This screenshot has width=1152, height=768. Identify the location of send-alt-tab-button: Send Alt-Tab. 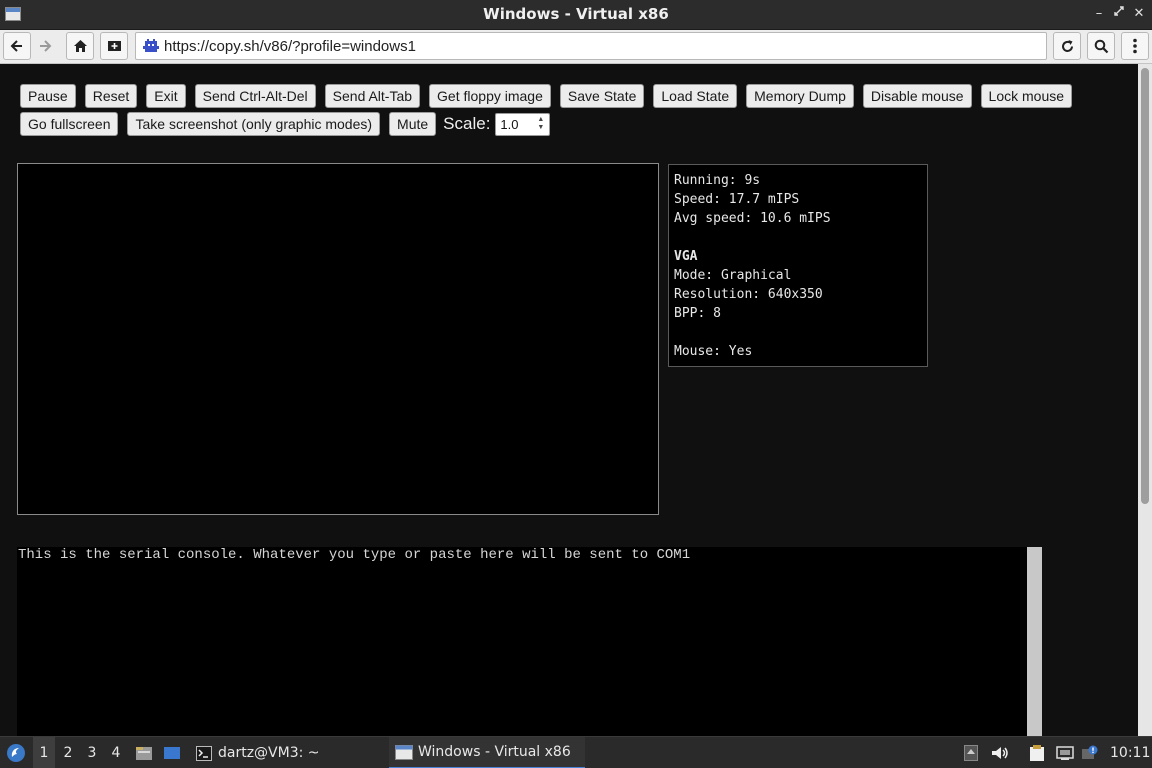
(372, 96).